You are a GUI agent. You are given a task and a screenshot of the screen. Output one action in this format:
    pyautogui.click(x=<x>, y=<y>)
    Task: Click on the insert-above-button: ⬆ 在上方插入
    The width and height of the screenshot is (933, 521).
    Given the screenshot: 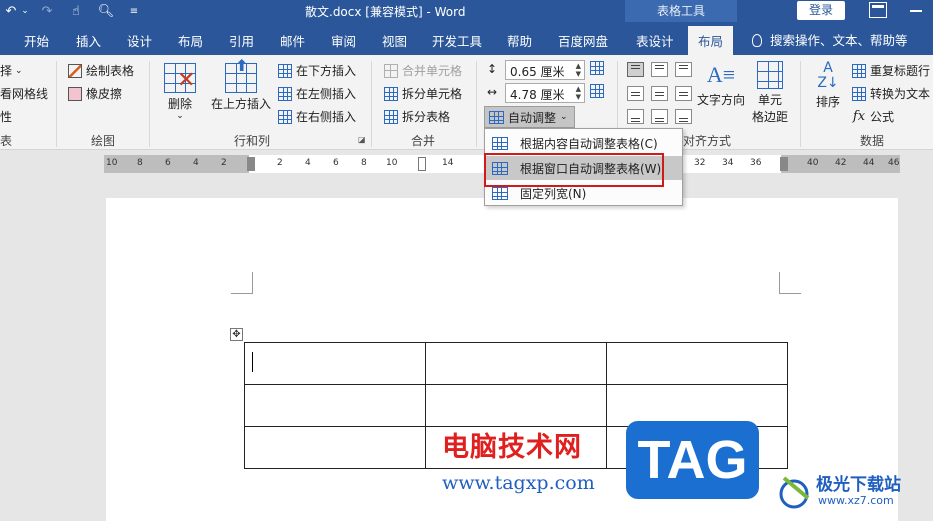 What is the action you would take?
    pyautogui.click(x=241, y=85)
    